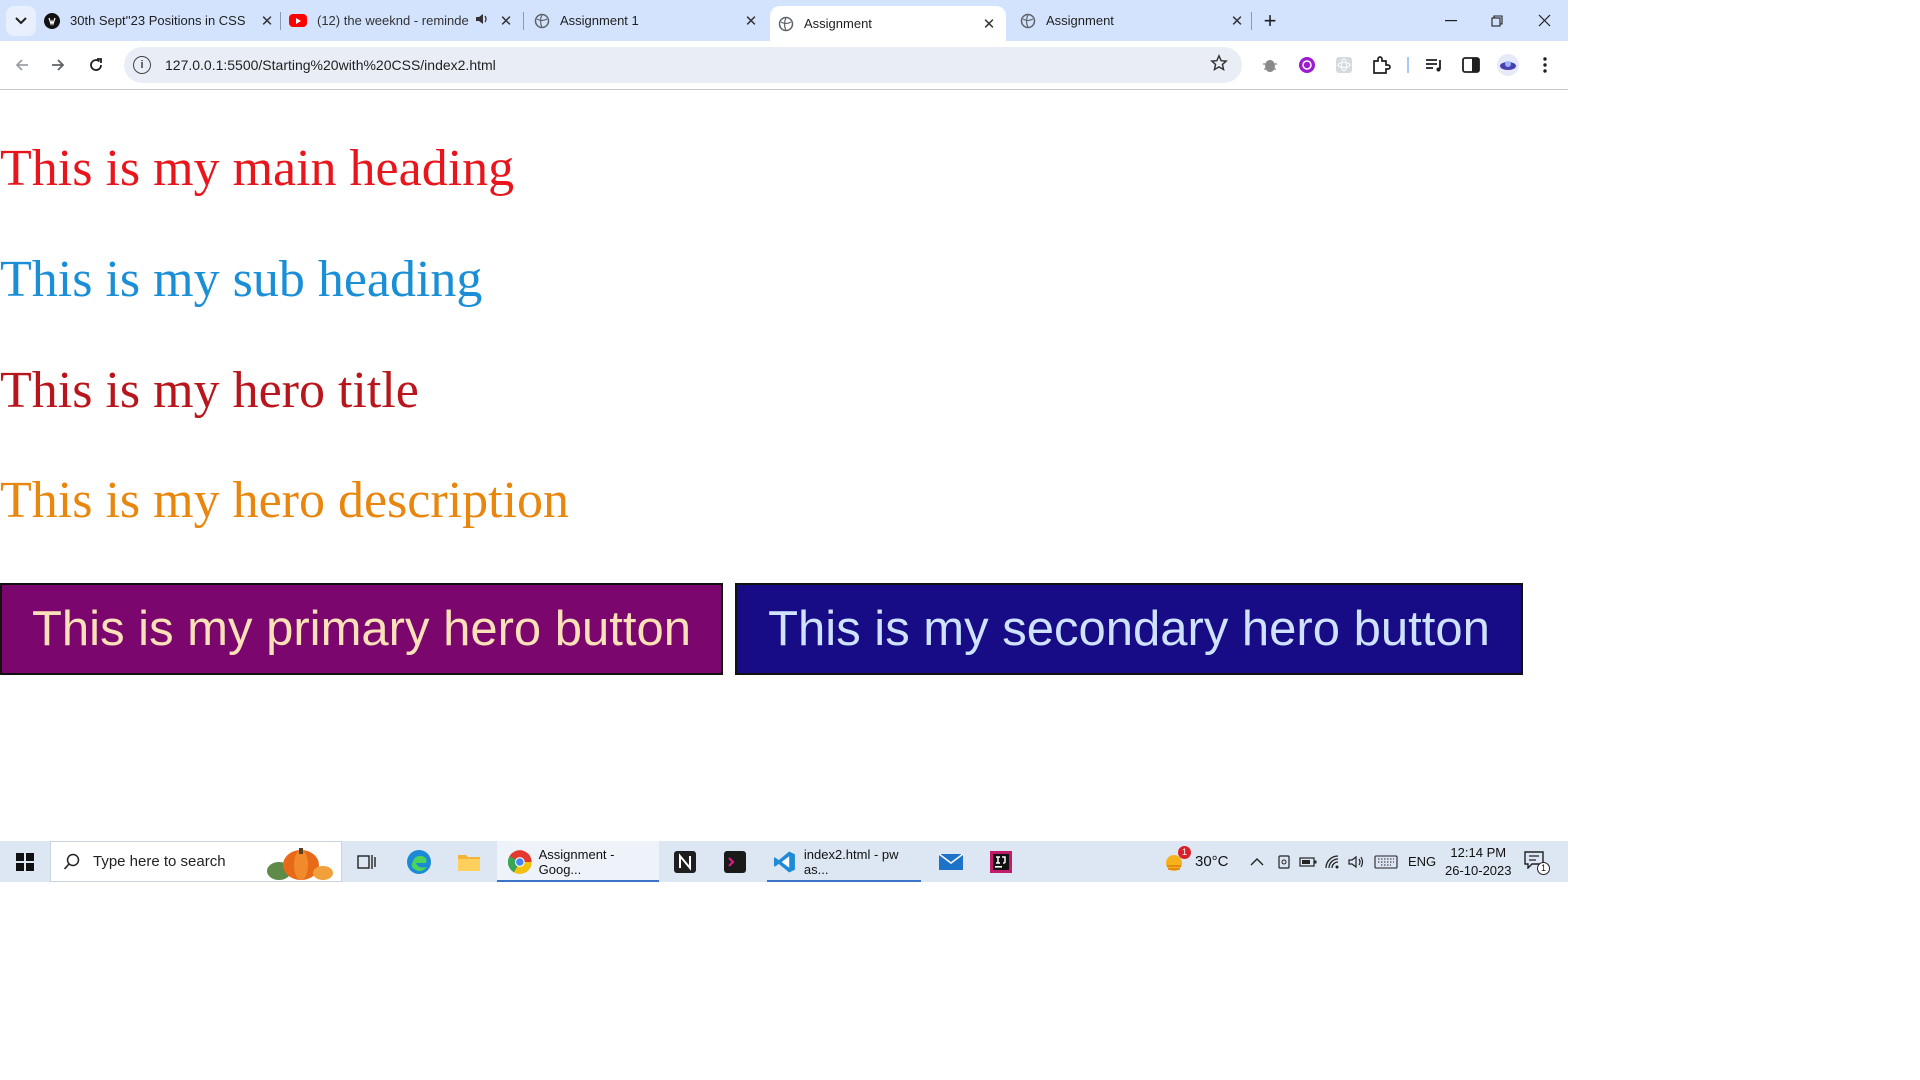  I want to click on notification-icon: 1, so click(1537, 862).